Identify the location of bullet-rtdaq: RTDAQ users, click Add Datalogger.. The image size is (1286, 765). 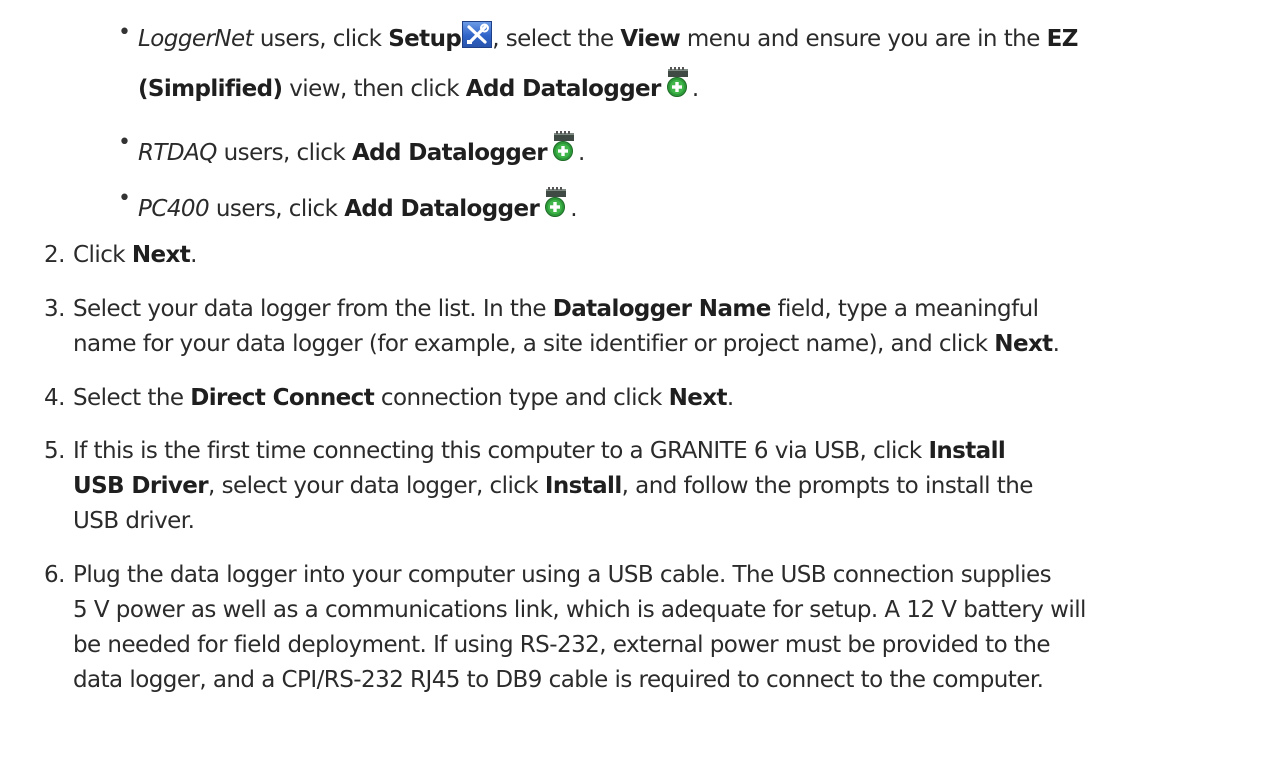
(361, 148).